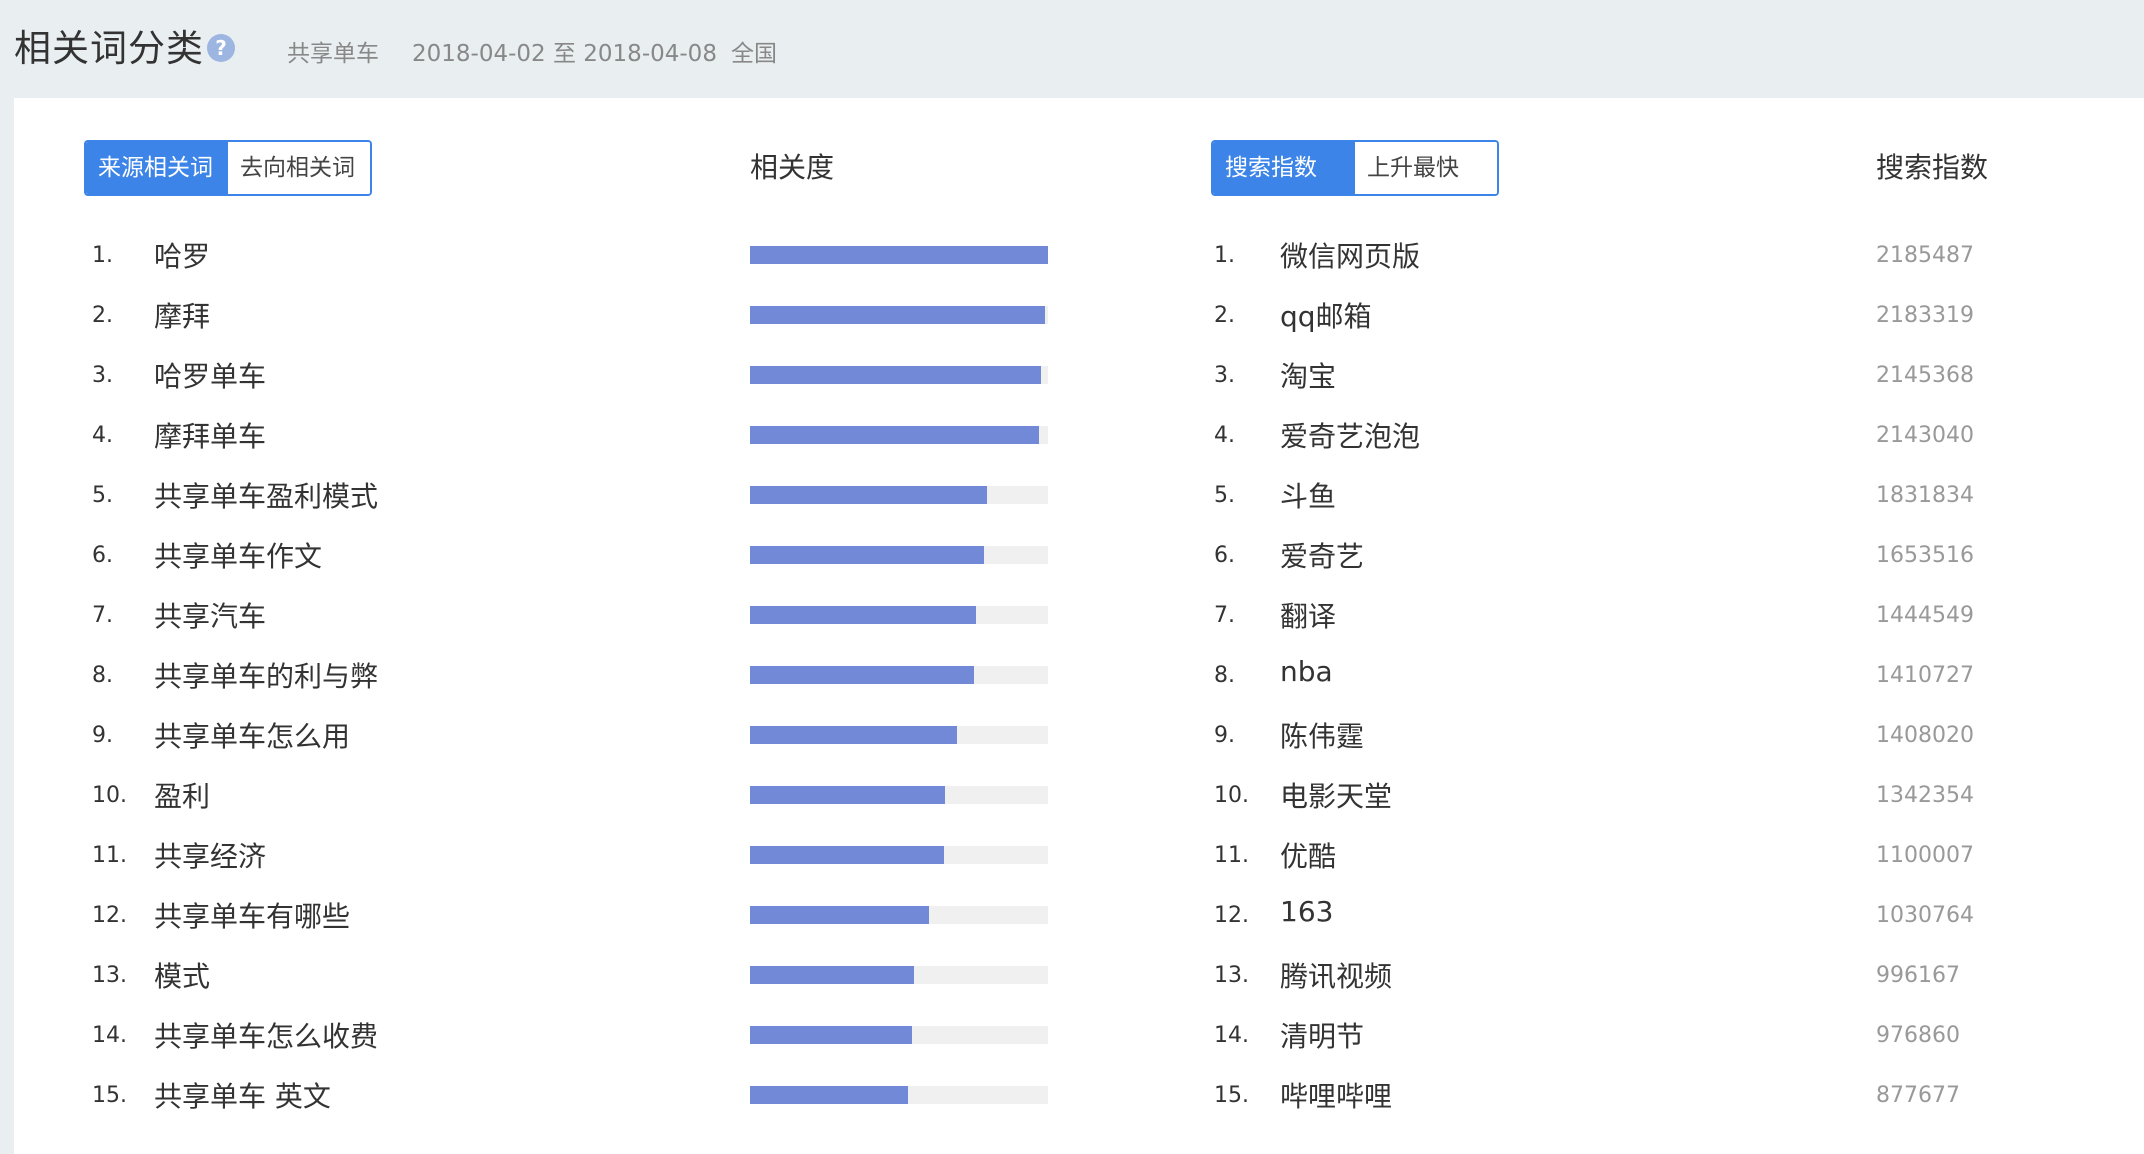 This screenshot has height=1154, width=2144. I want to click on date-range: 2018-04-02 至 2018-04-08, so click(564, 54).